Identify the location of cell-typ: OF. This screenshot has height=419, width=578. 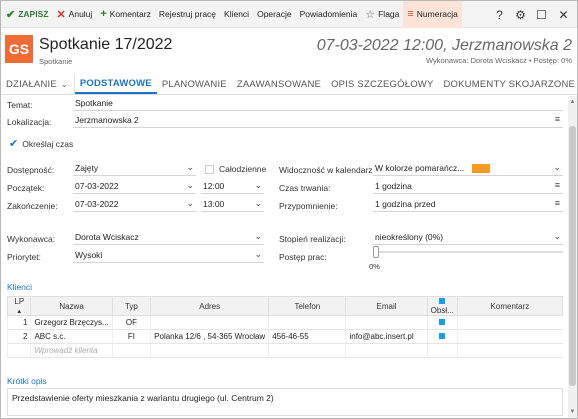
(131, 322).